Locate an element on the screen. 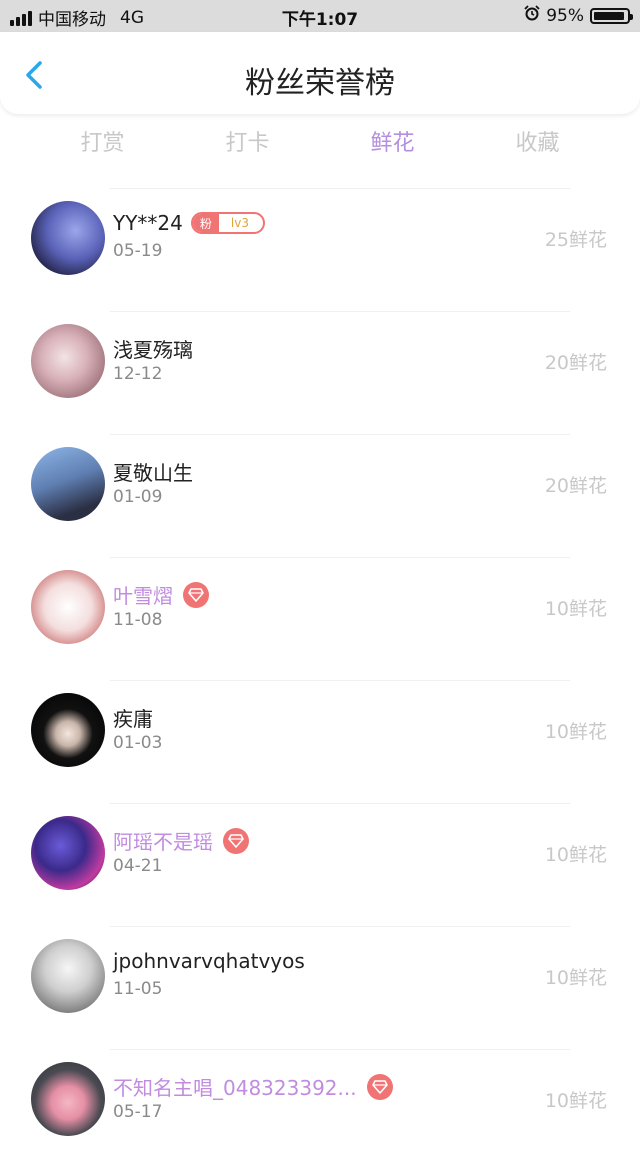 The width and height of the screenshot is (640, 1172). fan-badge-label: 粉 is located at coordinates (205, 223).